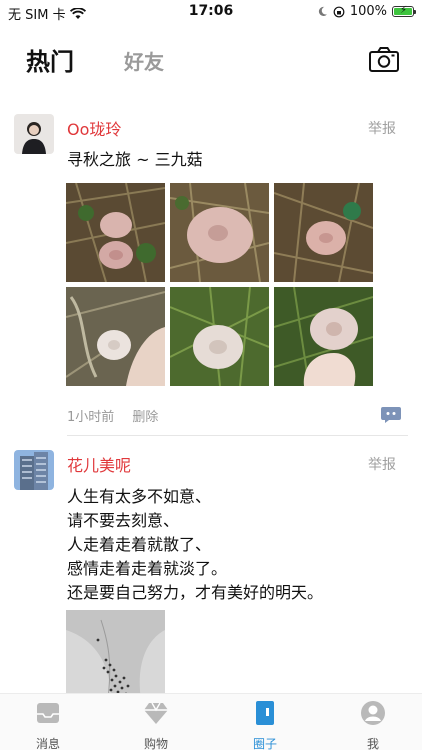  Describe the element at coordinates (135, 159) in the screenshot. I see `post-text: 寻秋之旅 ~ 三九菇` at that location.